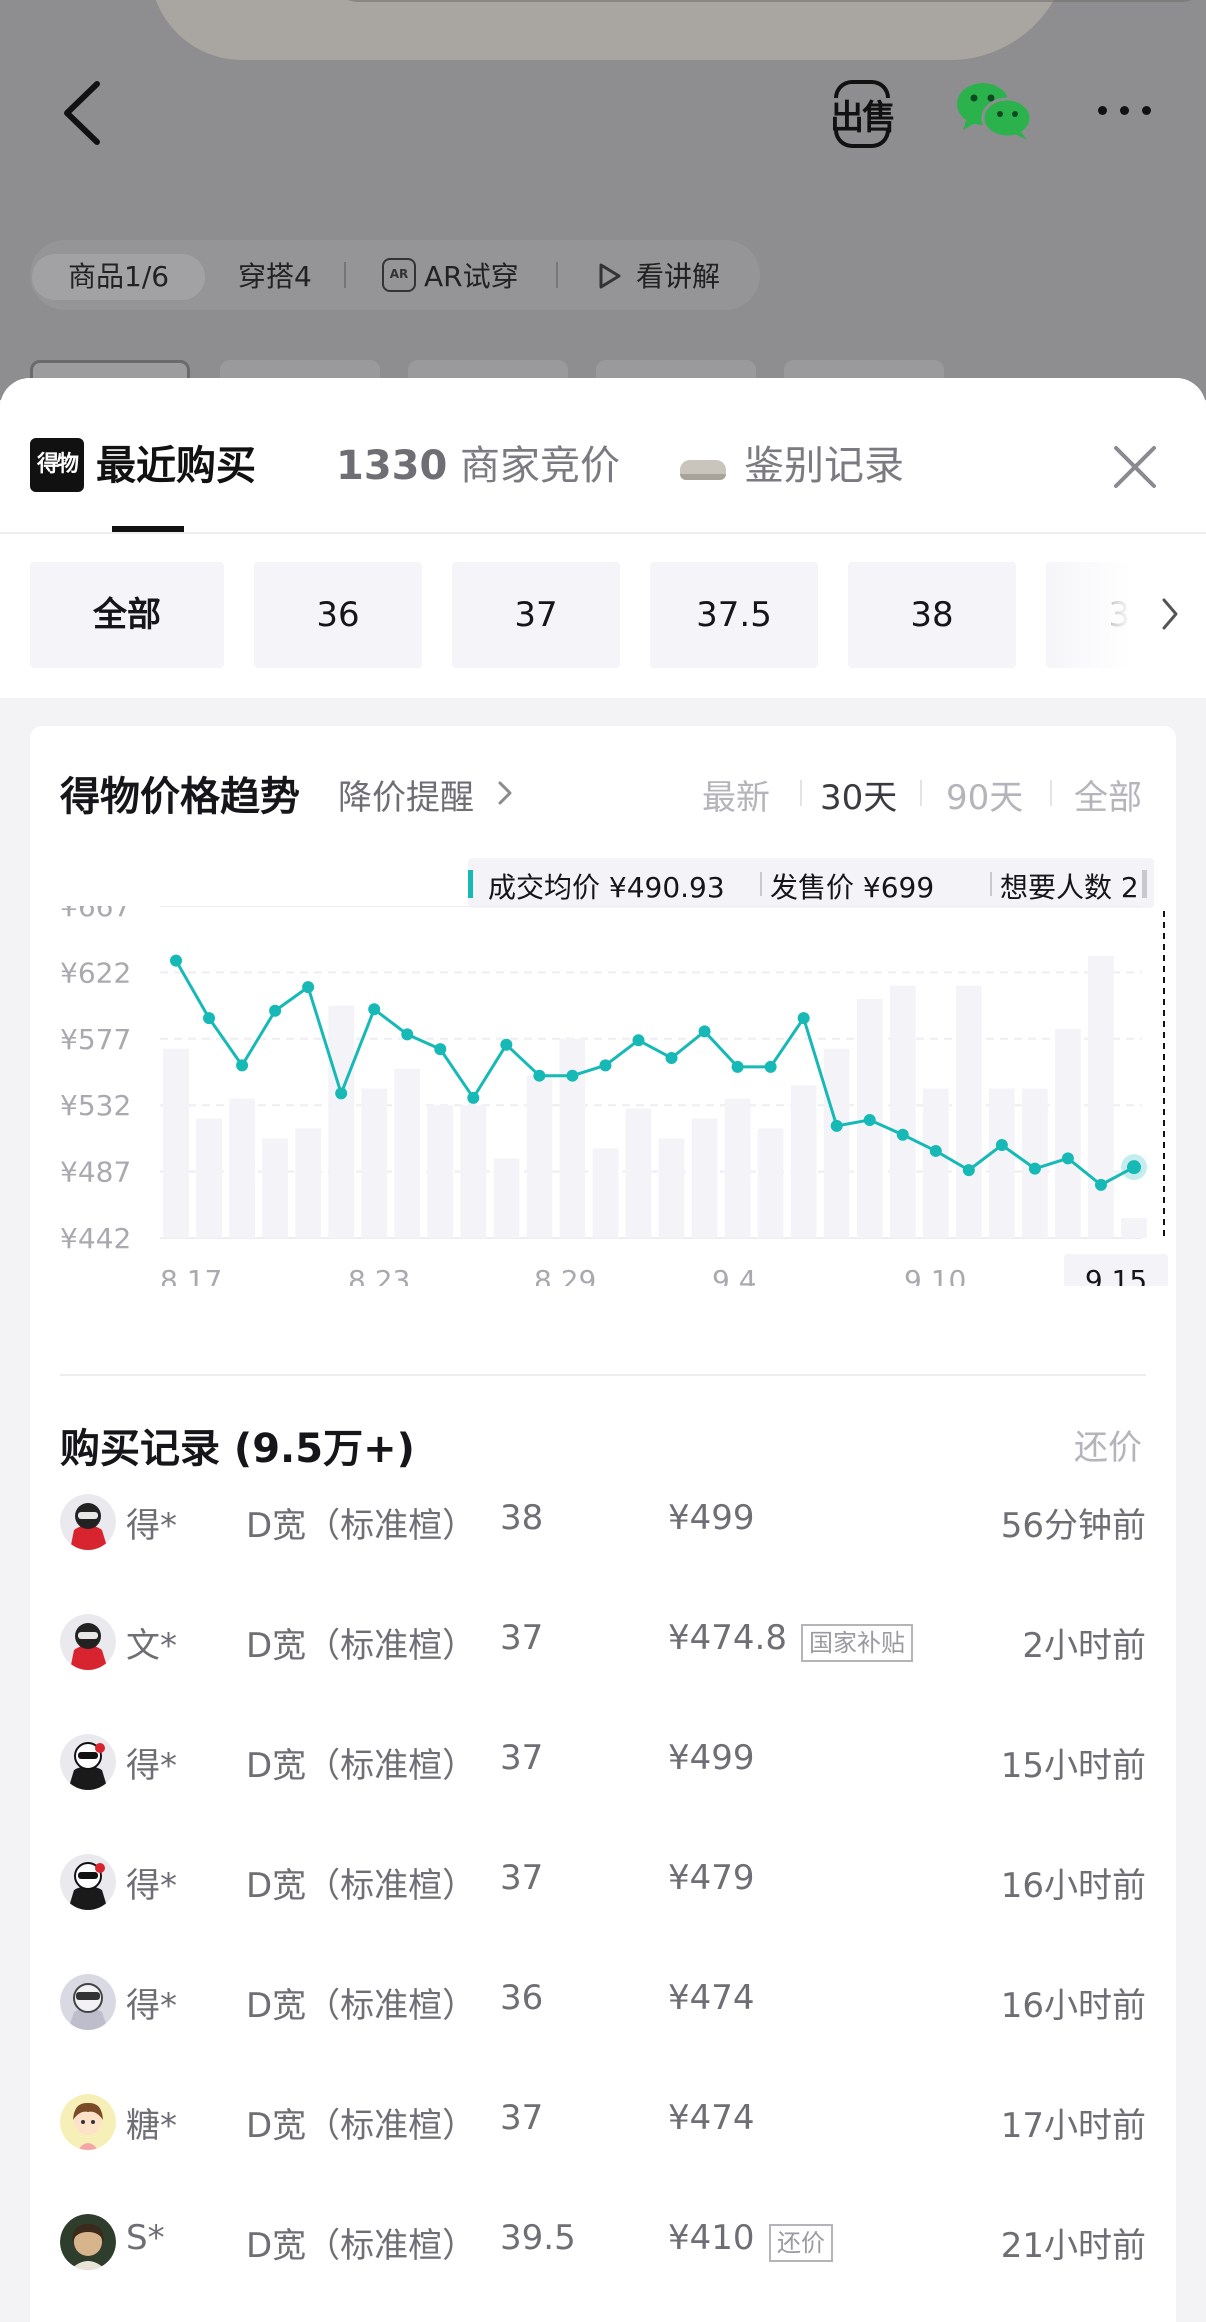 The width and height of the screenshot is (1206, 2322). I want to click on size-option-all: 全部, so click(127, 615).